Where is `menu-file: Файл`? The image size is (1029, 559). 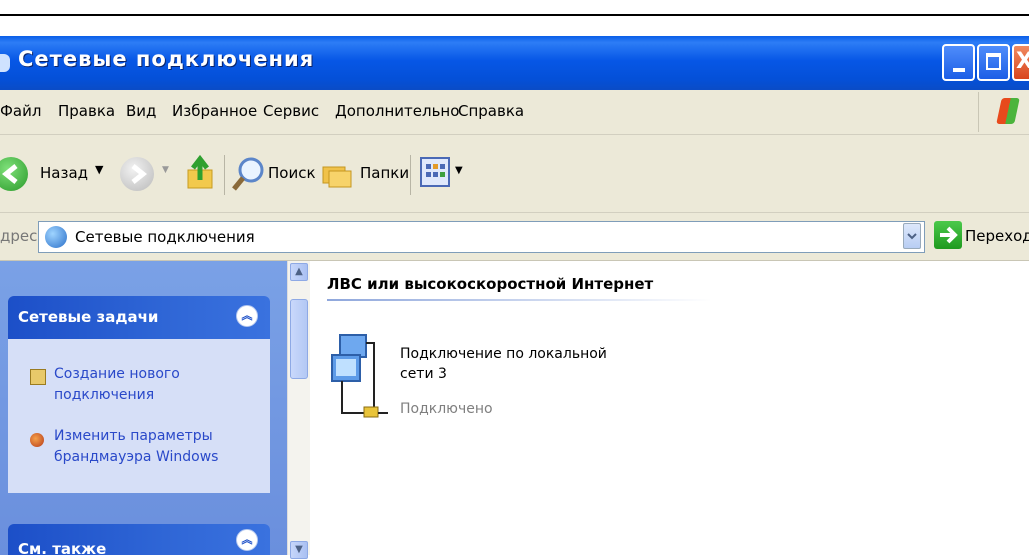 menu-file: Файл is located at coordinates (20, 111).